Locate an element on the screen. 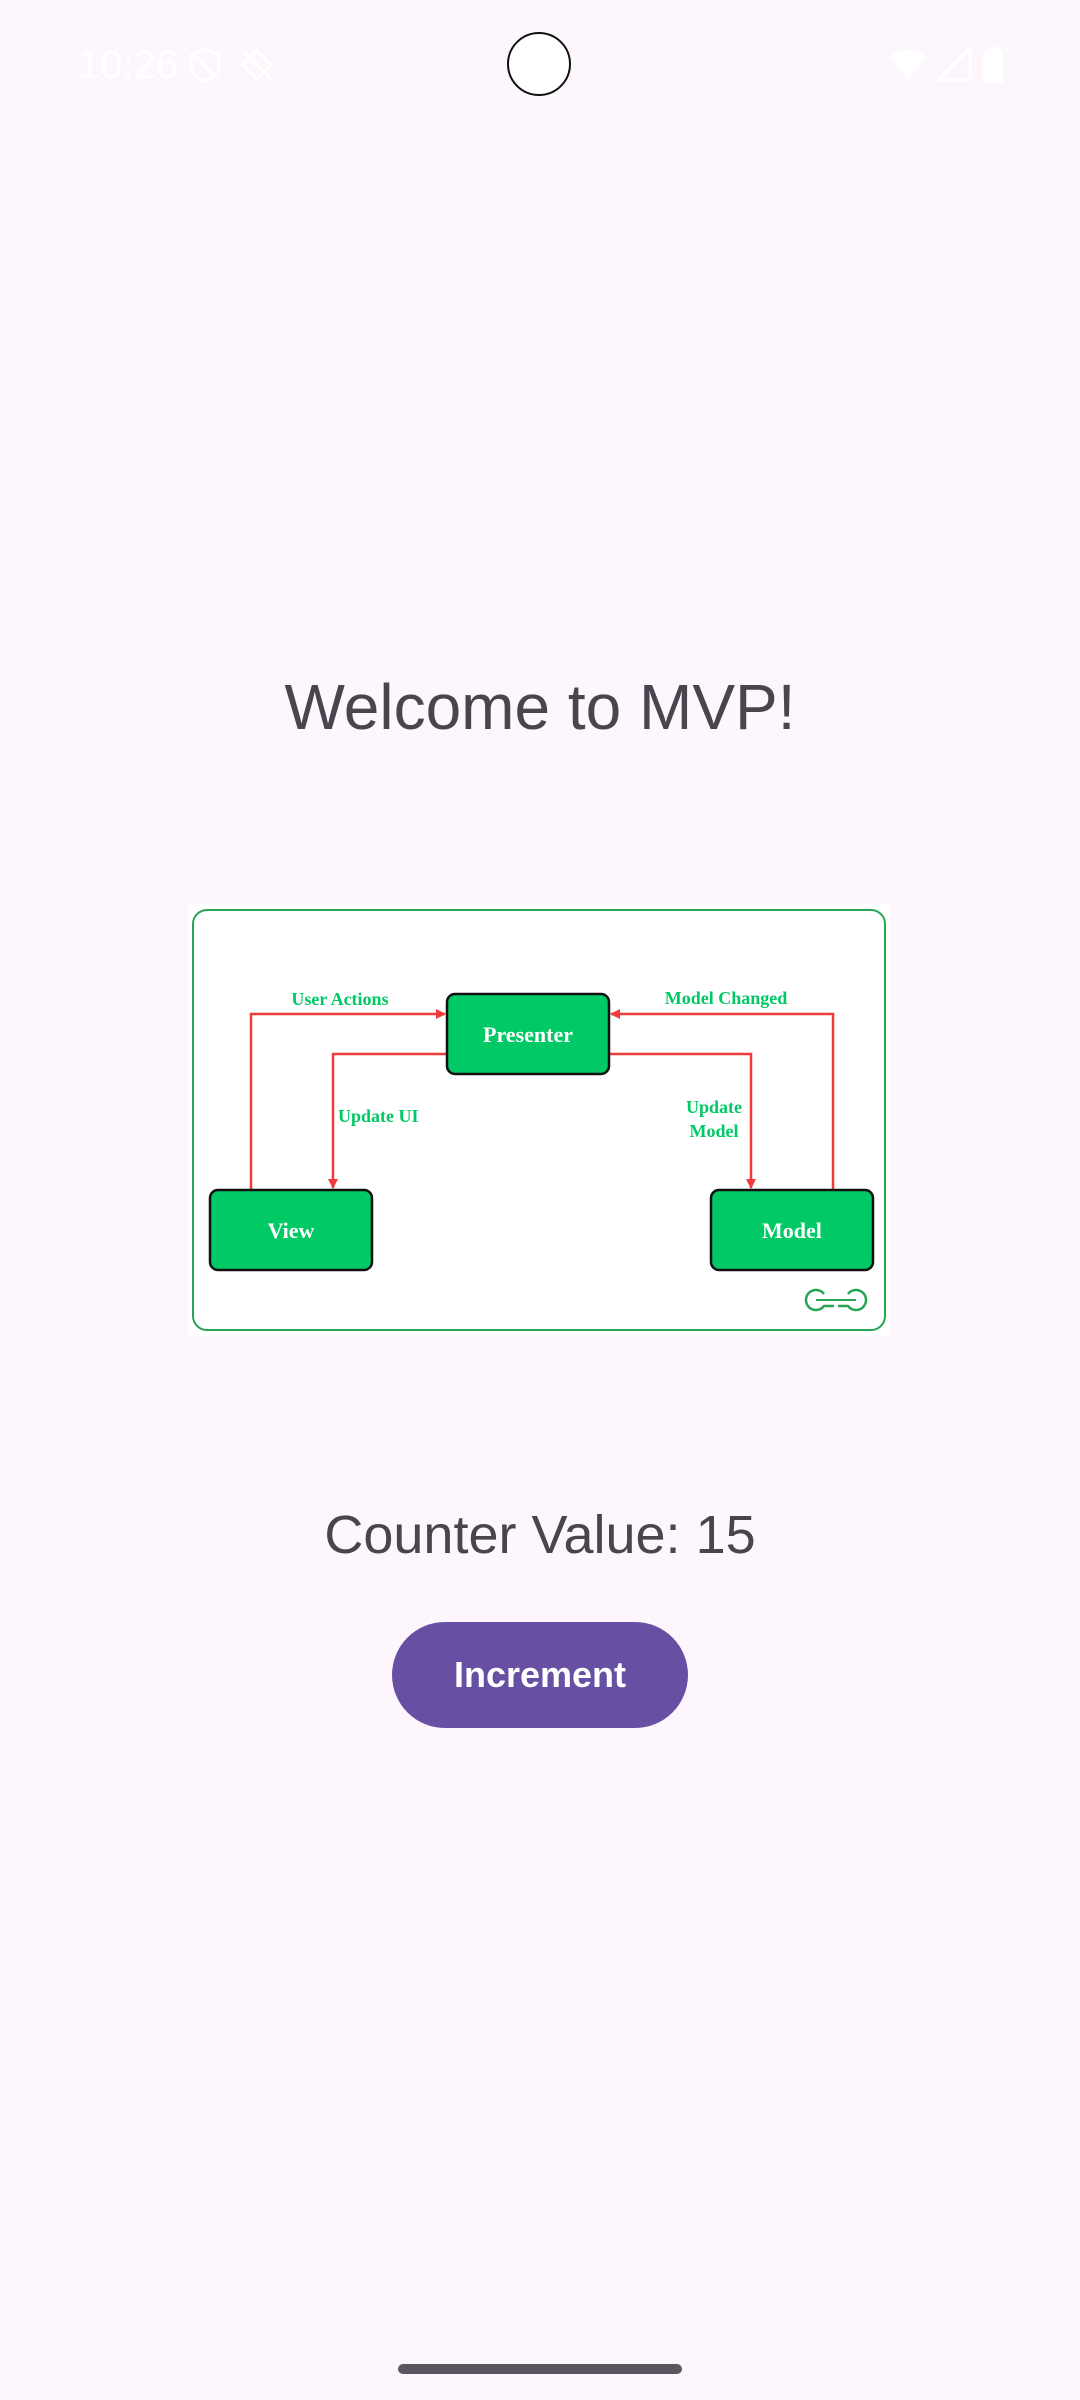 The height and width of the screenshot is (2400, 1080). wifi-icon is located at coordinates (908, 66).